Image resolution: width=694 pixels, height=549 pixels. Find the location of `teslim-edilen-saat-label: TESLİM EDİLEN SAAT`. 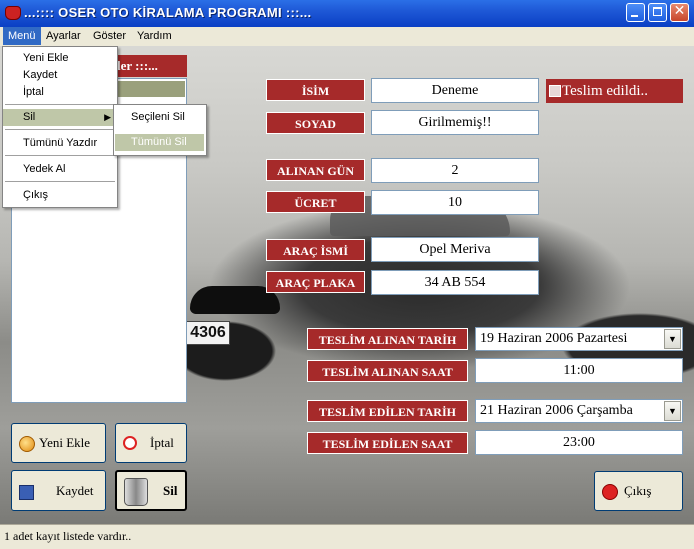

teslim-edilen-saat-label: TESLİM EDİLEN SAAT is located at coordinates (387, 443).